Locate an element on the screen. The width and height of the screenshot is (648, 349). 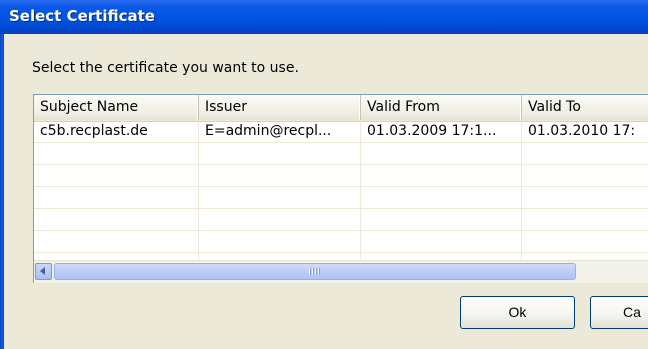
column-header-valid-from: Valid From is located at coordinates (441, 107).